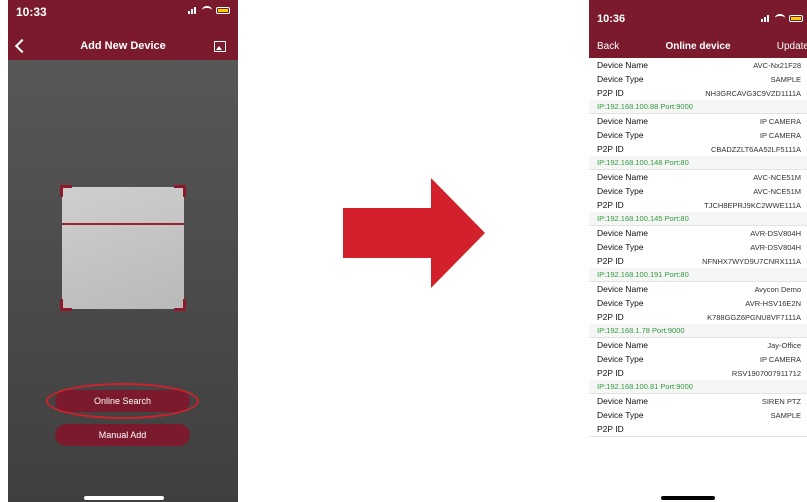 The image size is (807, 502). What do you see at coordinates (754, 317) in the screenshot?
I see `p2p-id-value: K788GGZ6PGNU8VF7111A` at bounding box center [754, 317].